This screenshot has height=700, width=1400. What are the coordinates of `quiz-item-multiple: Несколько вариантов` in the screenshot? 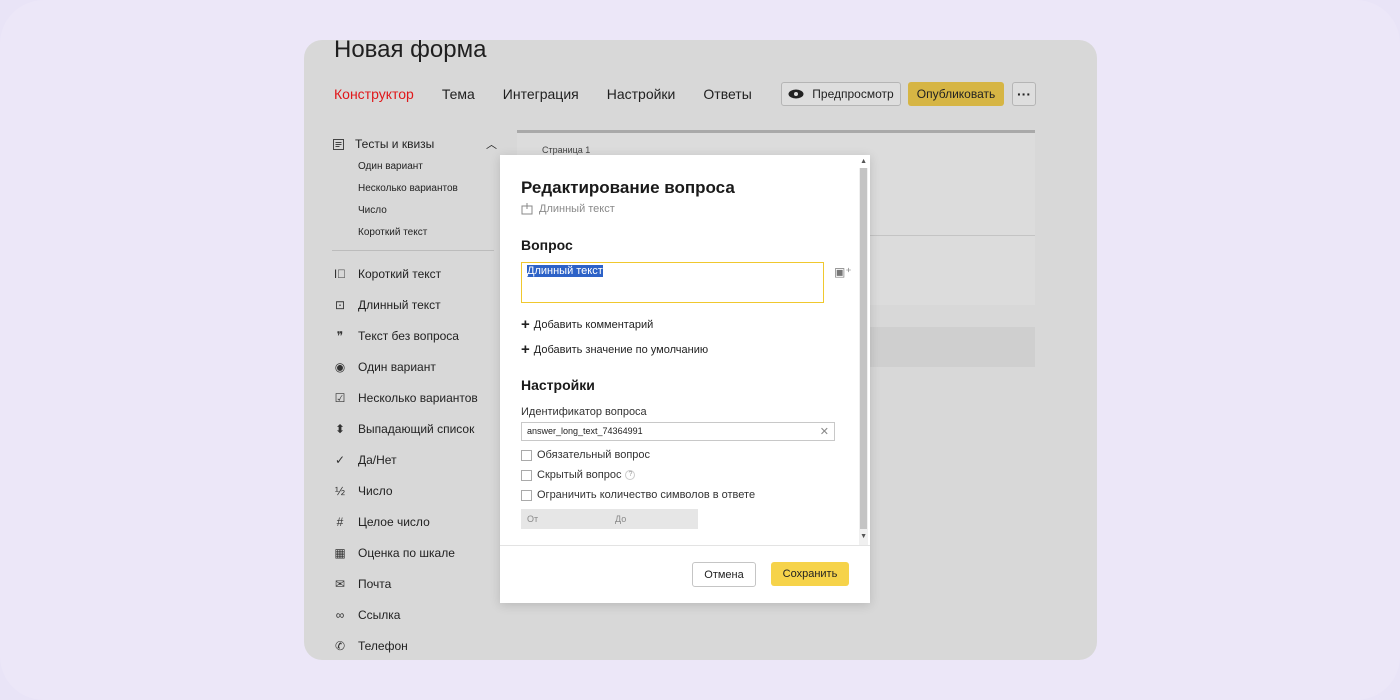 It's located at (427, 189).